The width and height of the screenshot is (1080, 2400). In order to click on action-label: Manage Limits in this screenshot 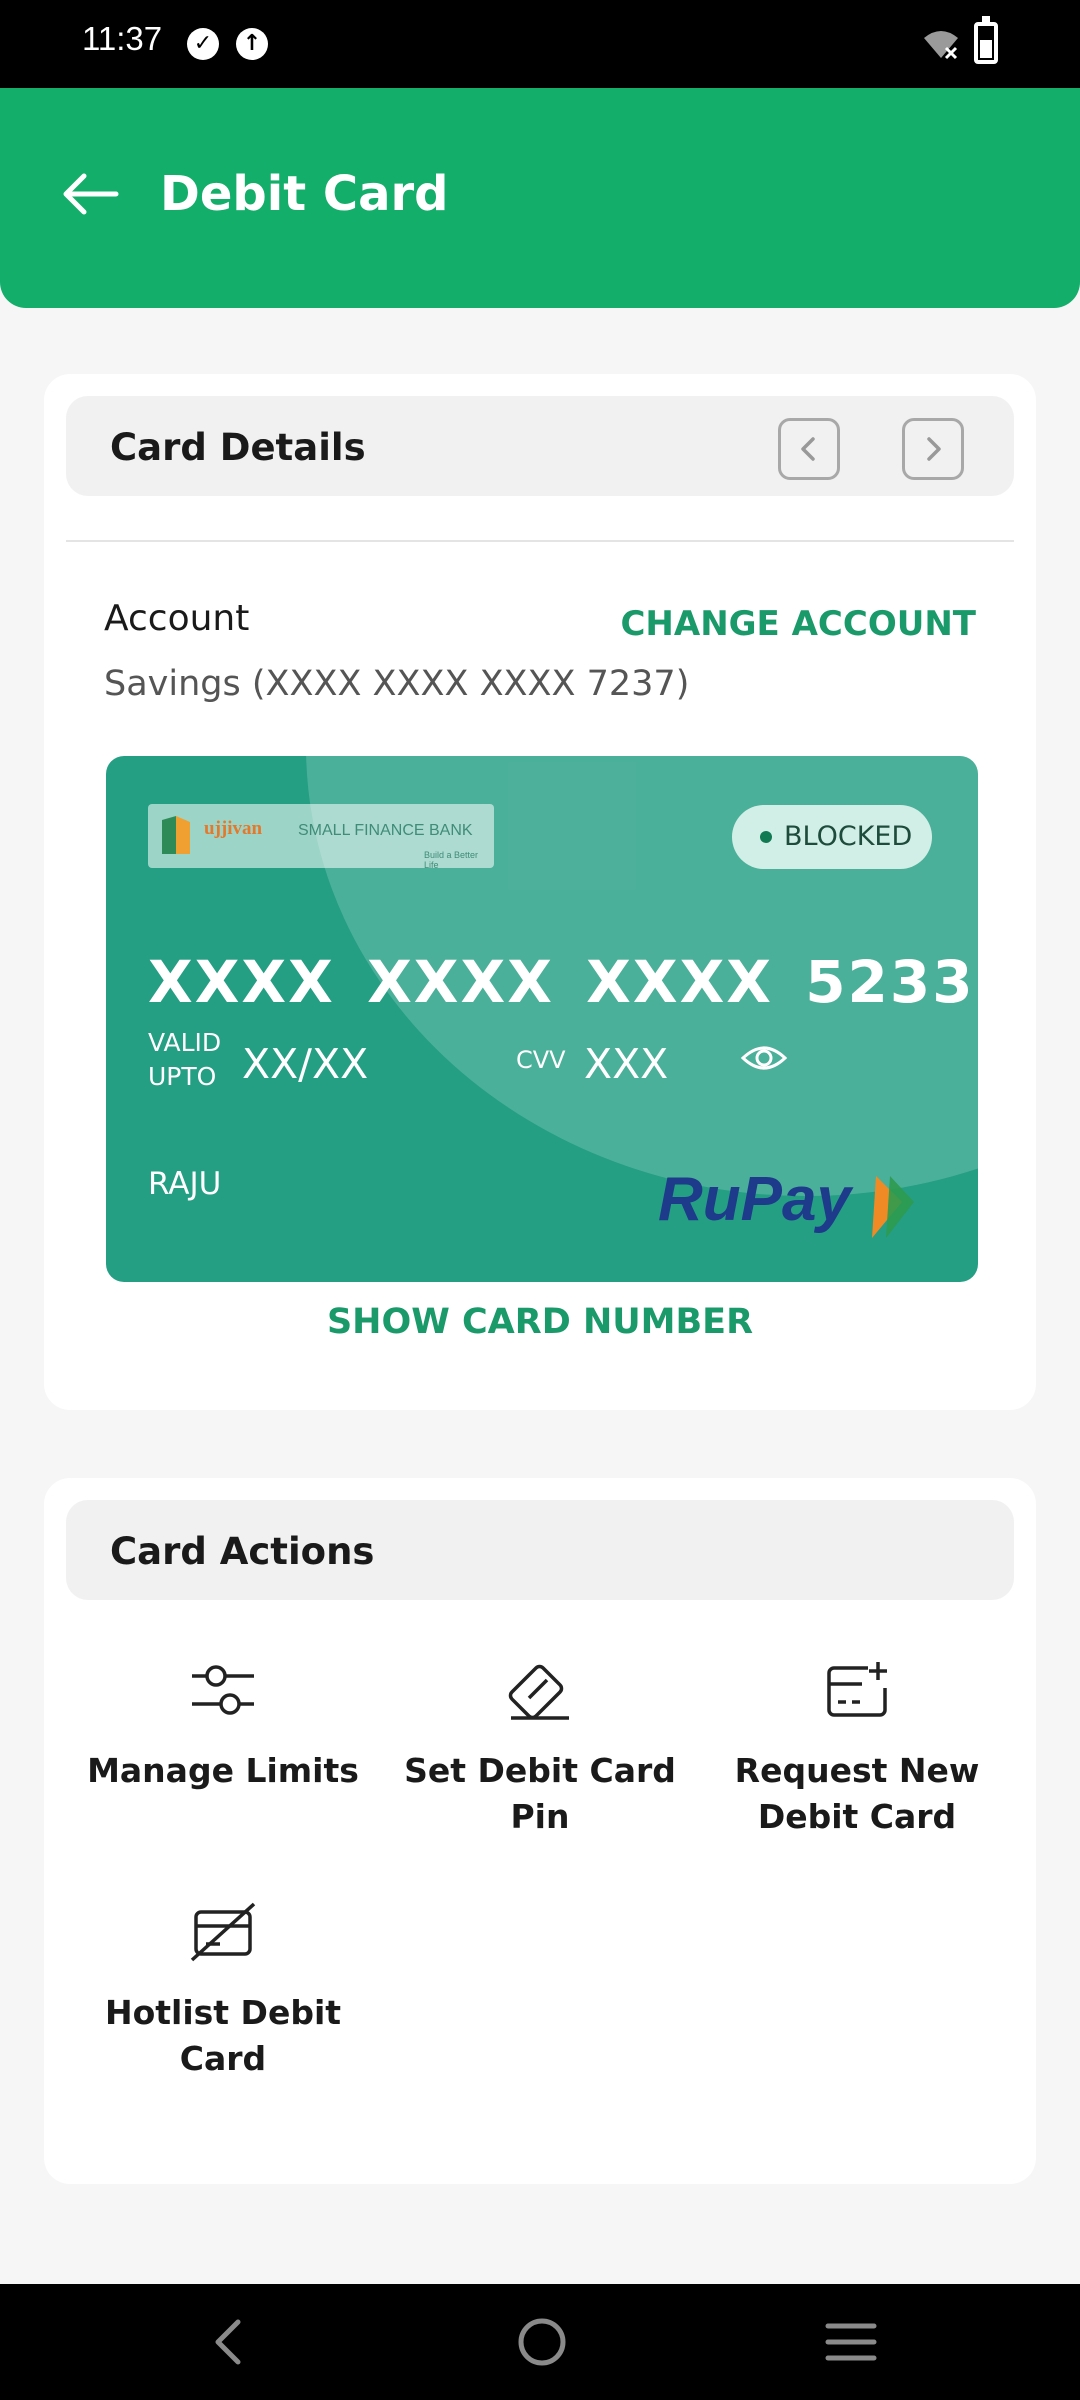, I will do `click(223, 1770)`.